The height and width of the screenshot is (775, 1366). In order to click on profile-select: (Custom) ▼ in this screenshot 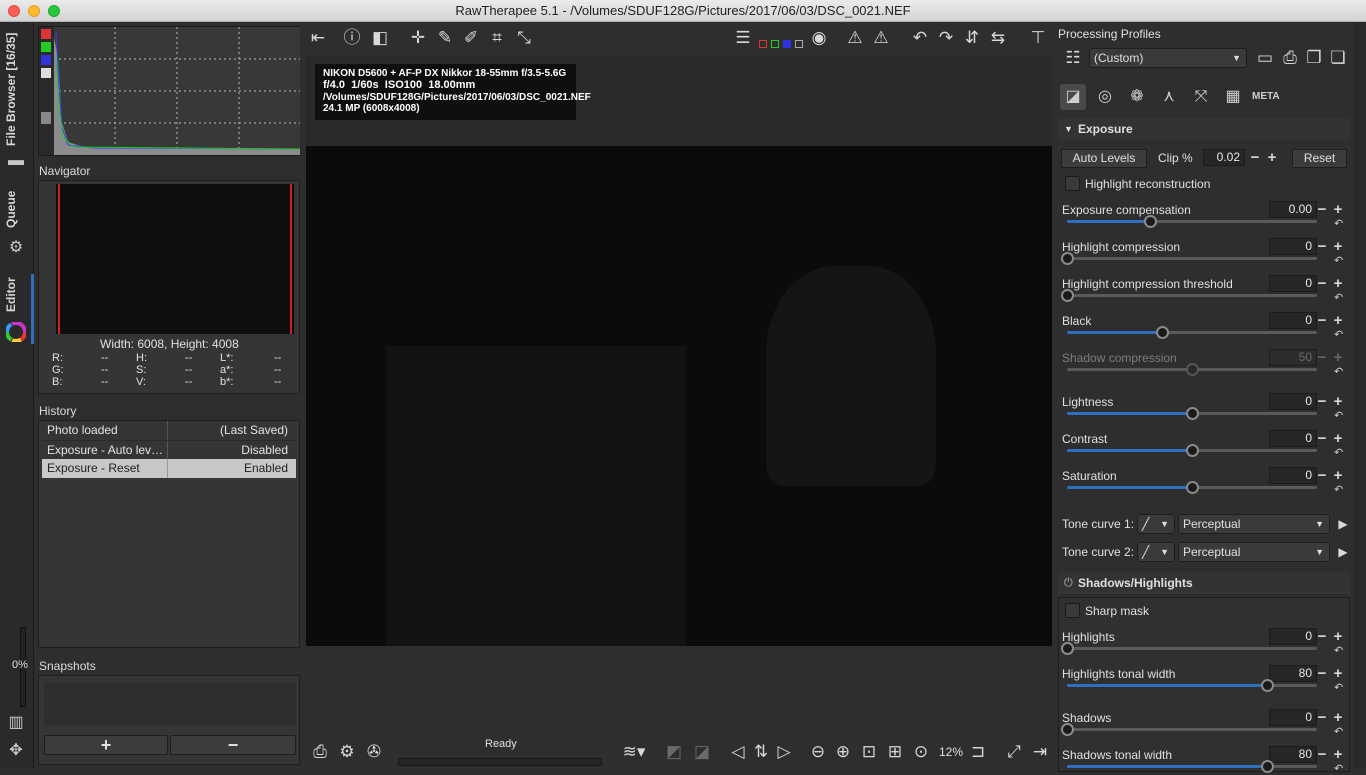, I will do `click(1168, 58)`.